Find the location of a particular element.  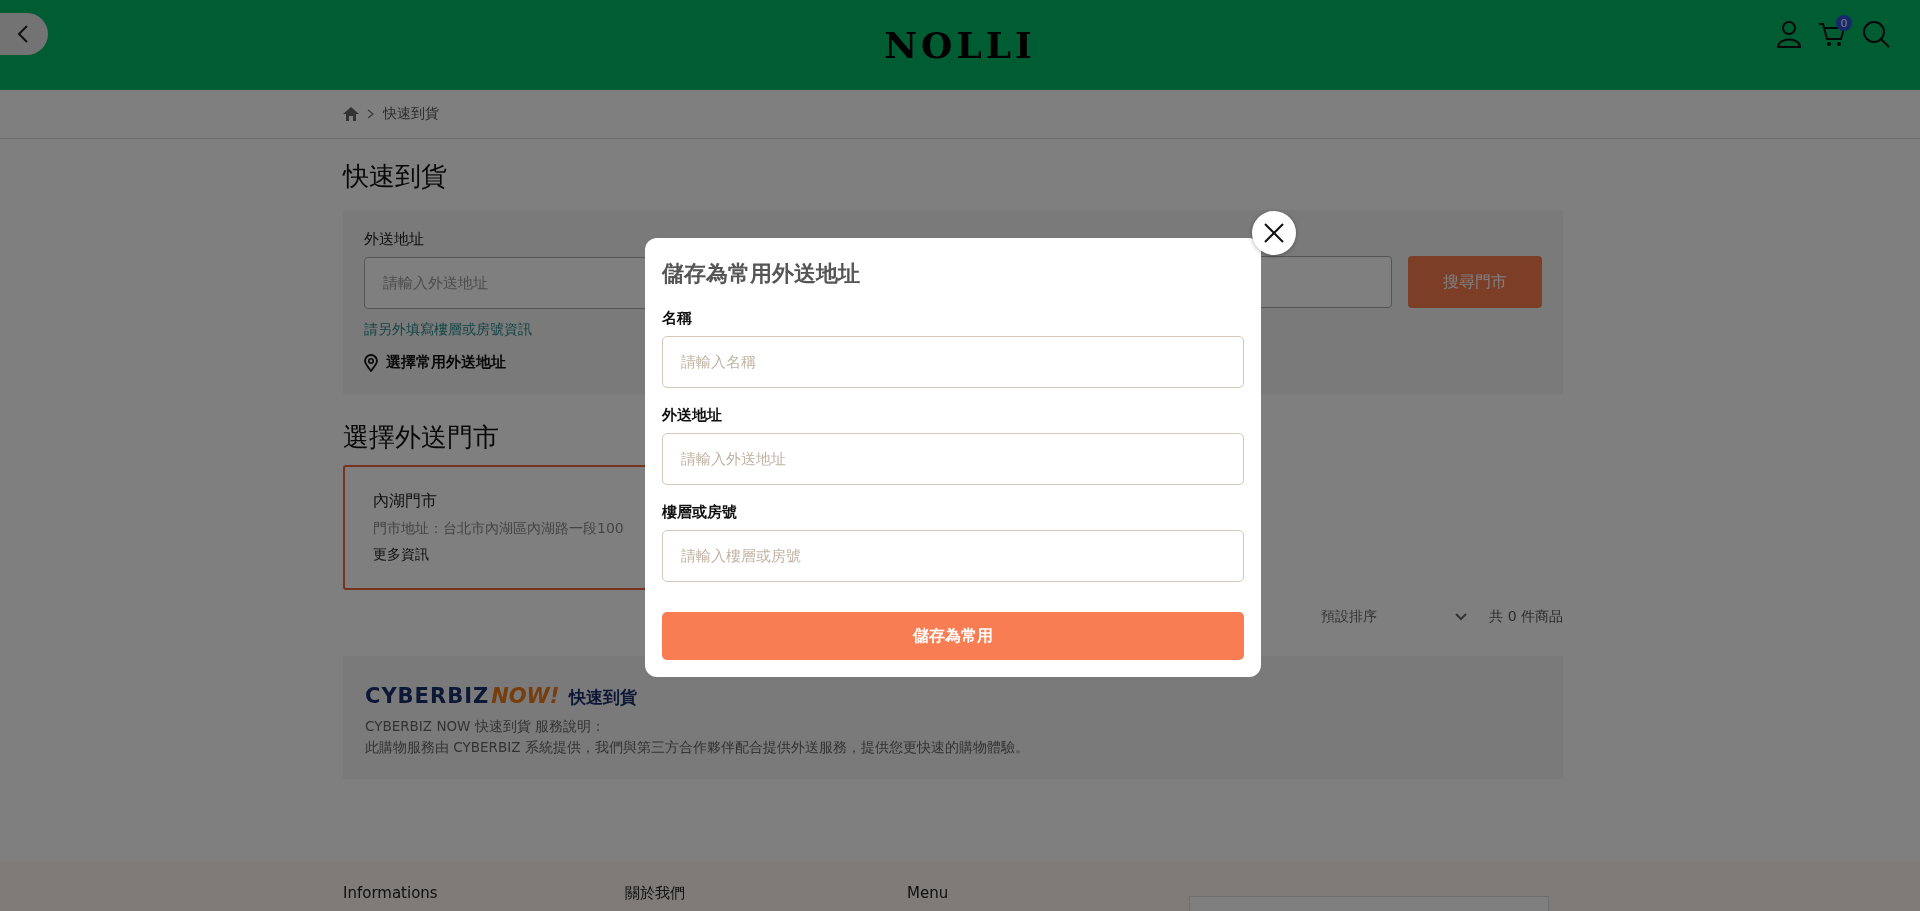

hint-text: 請另外填寫樓層或房號資訊 is located at coordinates (448, 330).